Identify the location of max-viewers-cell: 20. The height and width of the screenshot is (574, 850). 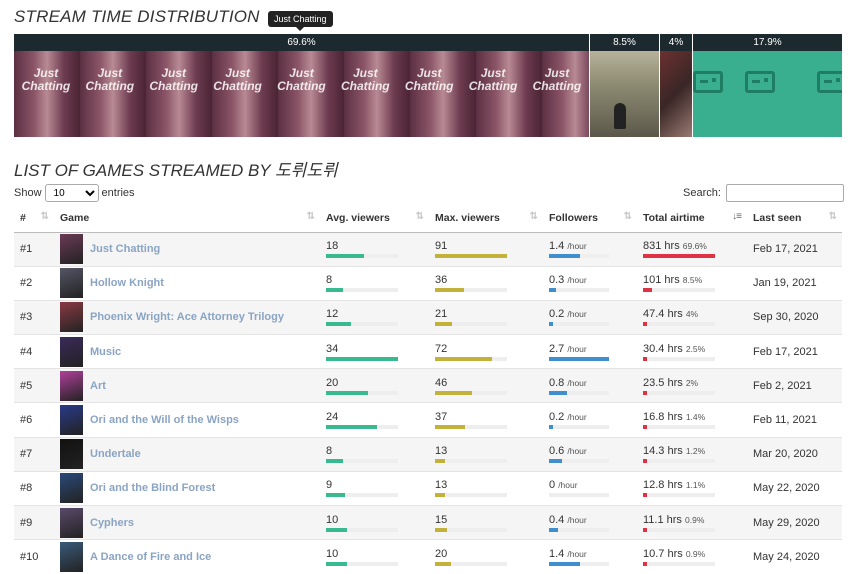
(486, 556).